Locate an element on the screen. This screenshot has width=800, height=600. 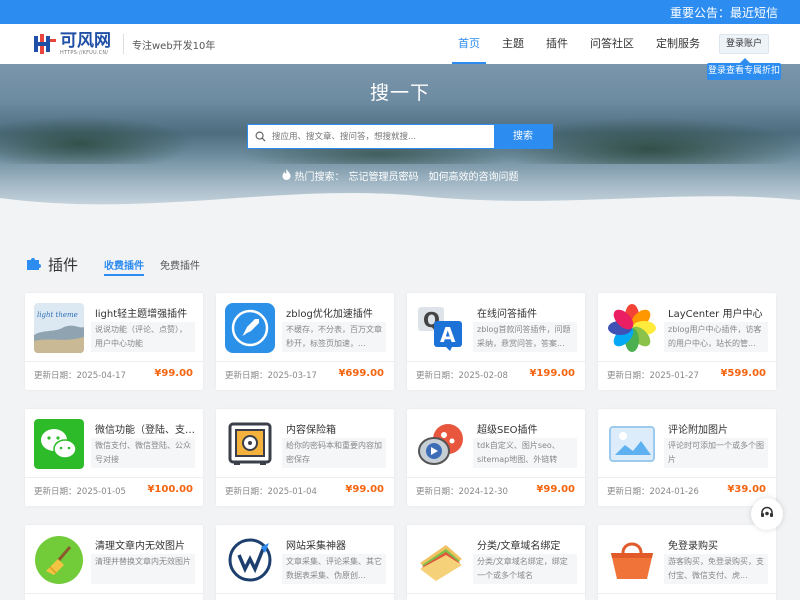
site-logo: 可风网 HTTPS://KFUU.CN/ is located at coordinates (71, 44).